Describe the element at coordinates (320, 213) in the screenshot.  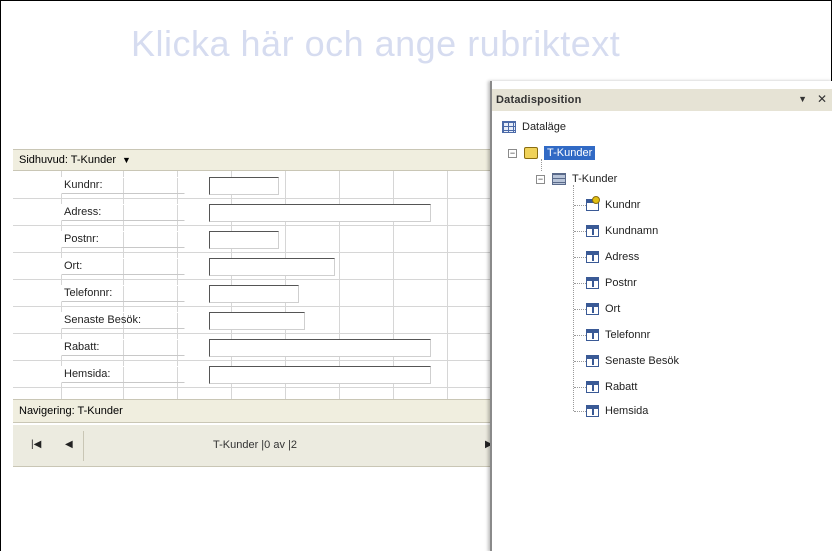
I see `adress-textbox` at that location.